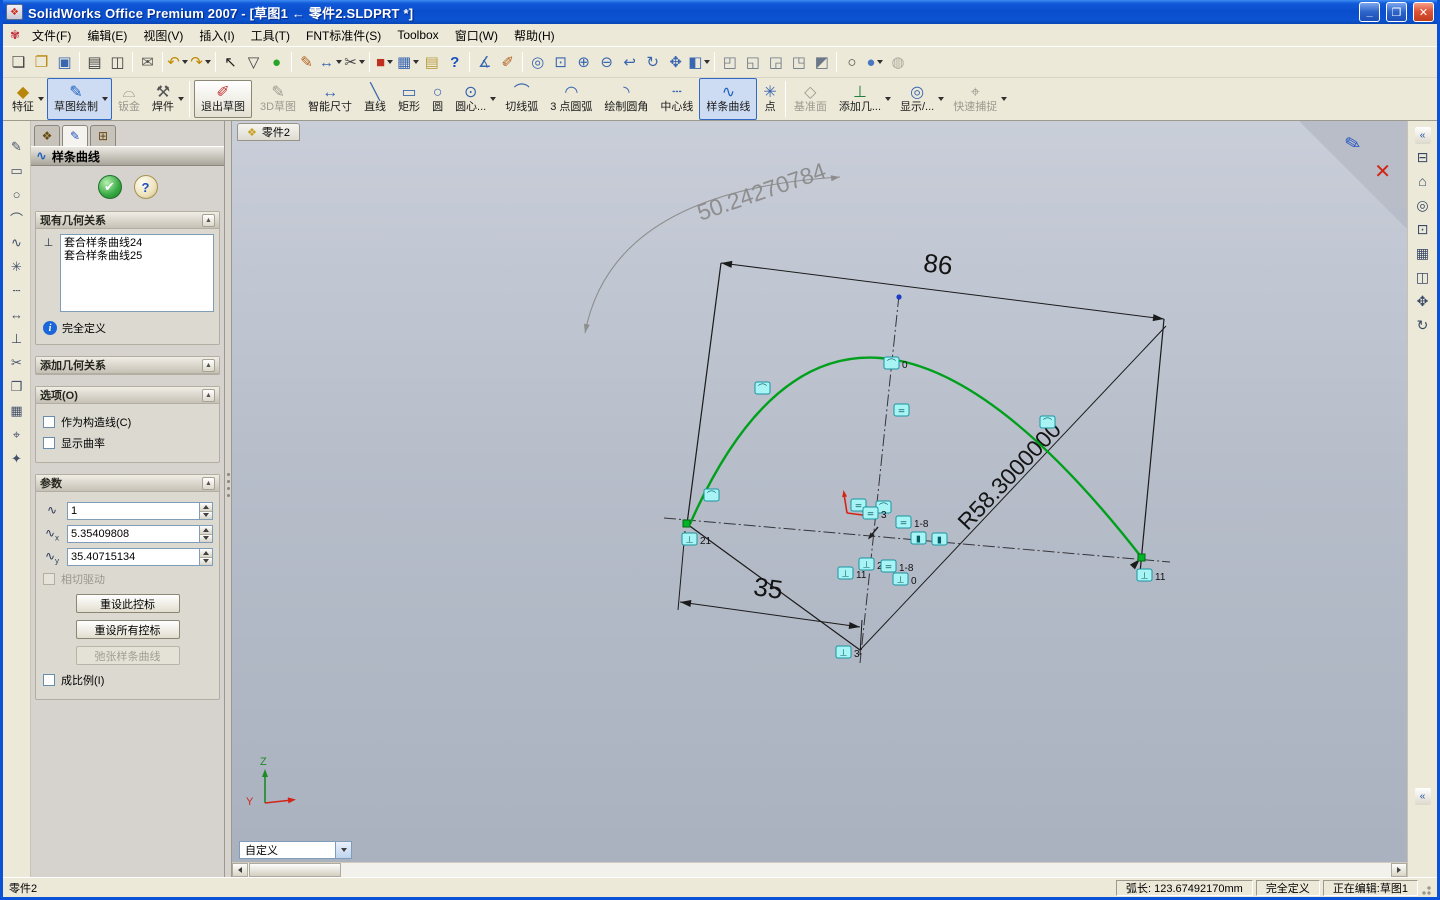 This screenshot has height=900, width=1440. What do you see at coordinates (343, 850) in the screenshot?
I see `chevron-down-icon` at bounding box center [343, 850].